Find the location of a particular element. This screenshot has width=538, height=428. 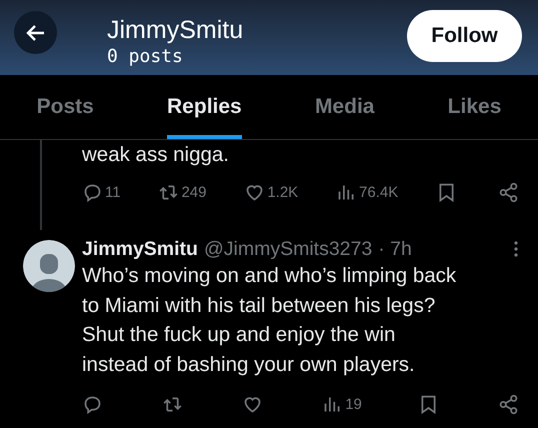

author-handle: @JimmySmits3273 is located at coordinates (288, 249).